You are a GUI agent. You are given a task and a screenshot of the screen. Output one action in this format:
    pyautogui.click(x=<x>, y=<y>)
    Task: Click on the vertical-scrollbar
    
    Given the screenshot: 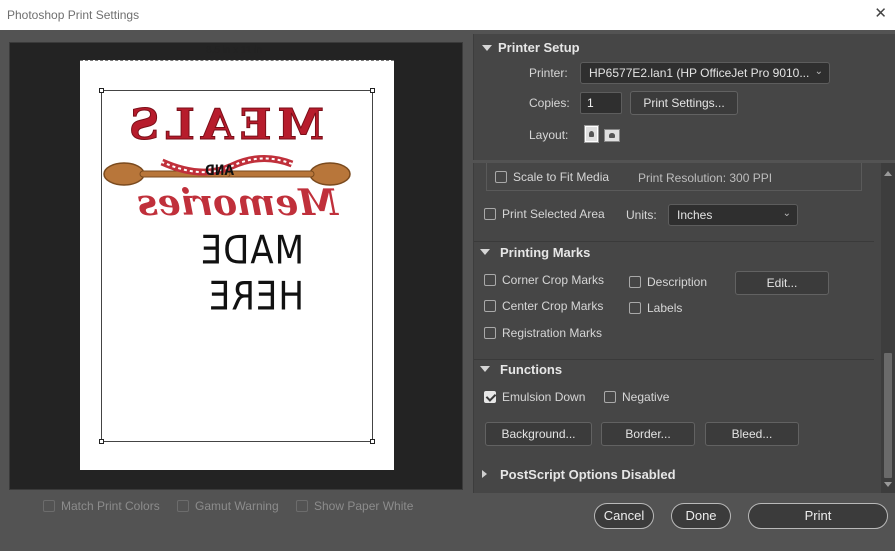 What is the action you would take?
    pyautogui.click(x=888, y=328)
    